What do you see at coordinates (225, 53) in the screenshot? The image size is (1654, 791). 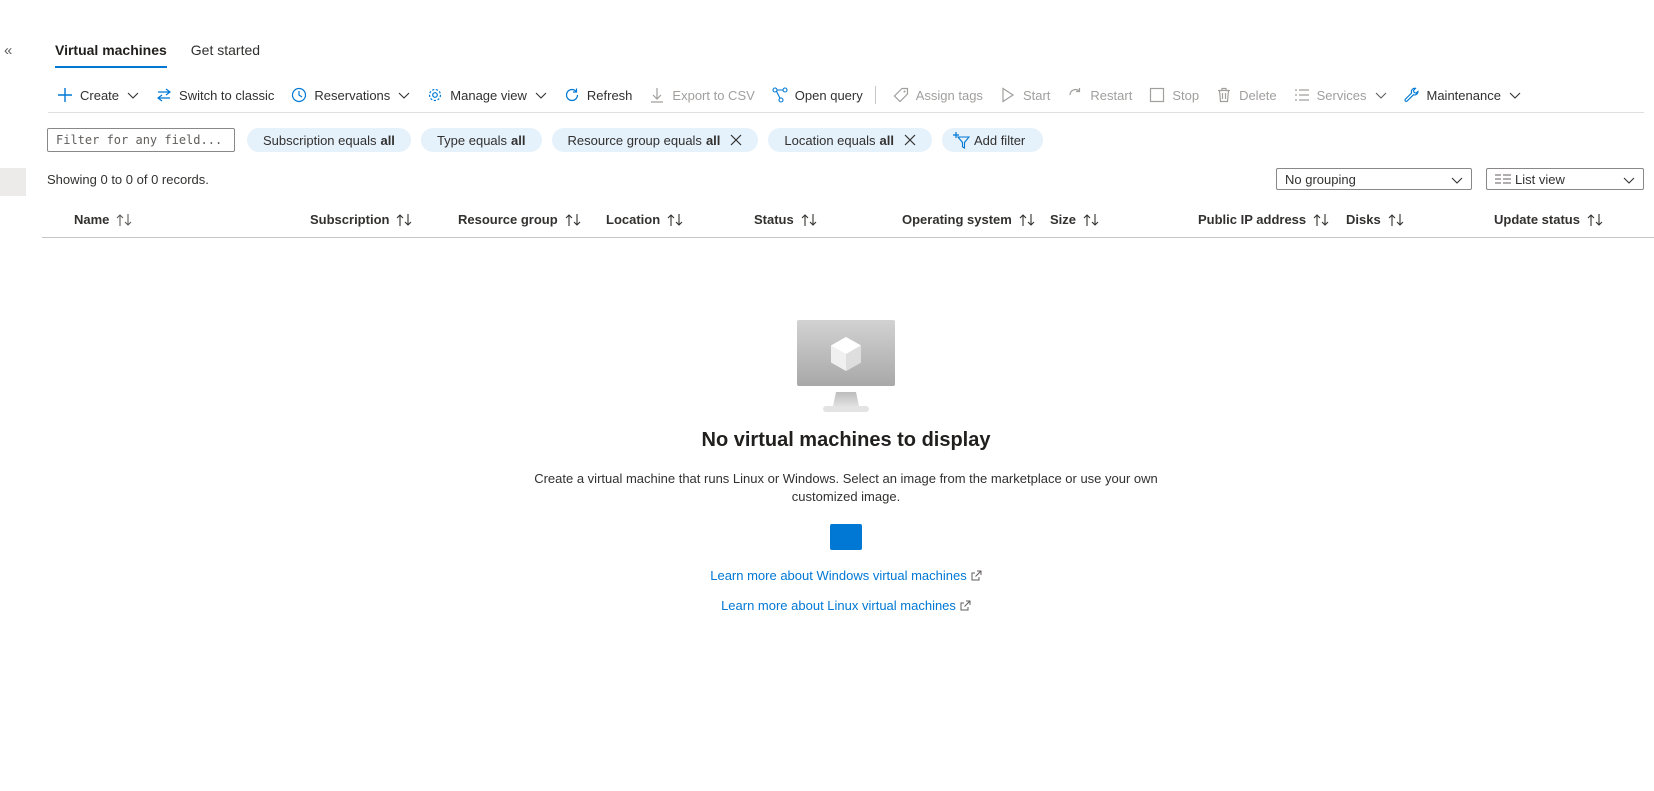 I see `tab-get-started: Get started` at bounding box center [225, 53].